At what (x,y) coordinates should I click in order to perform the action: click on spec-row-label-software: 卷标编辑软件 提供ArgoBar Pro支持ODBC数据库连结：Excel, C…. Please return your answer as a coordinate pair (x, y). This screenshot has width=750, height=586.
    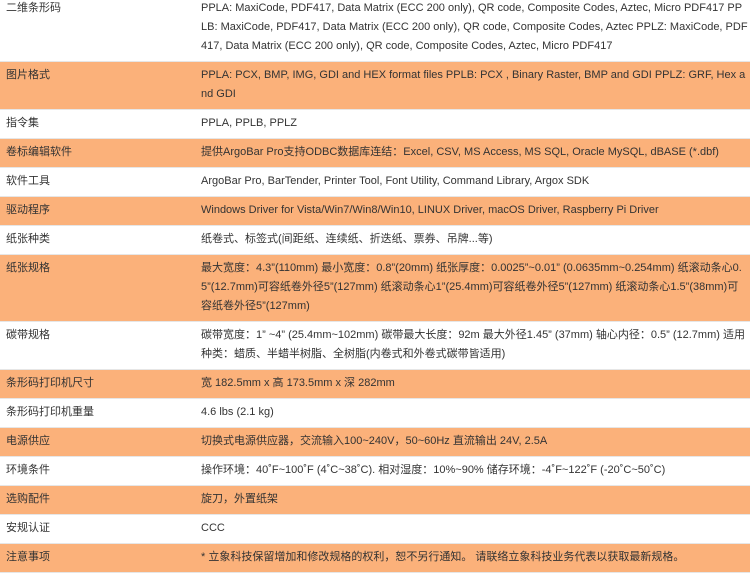
    Looking at the image, I should click on (375, 153).